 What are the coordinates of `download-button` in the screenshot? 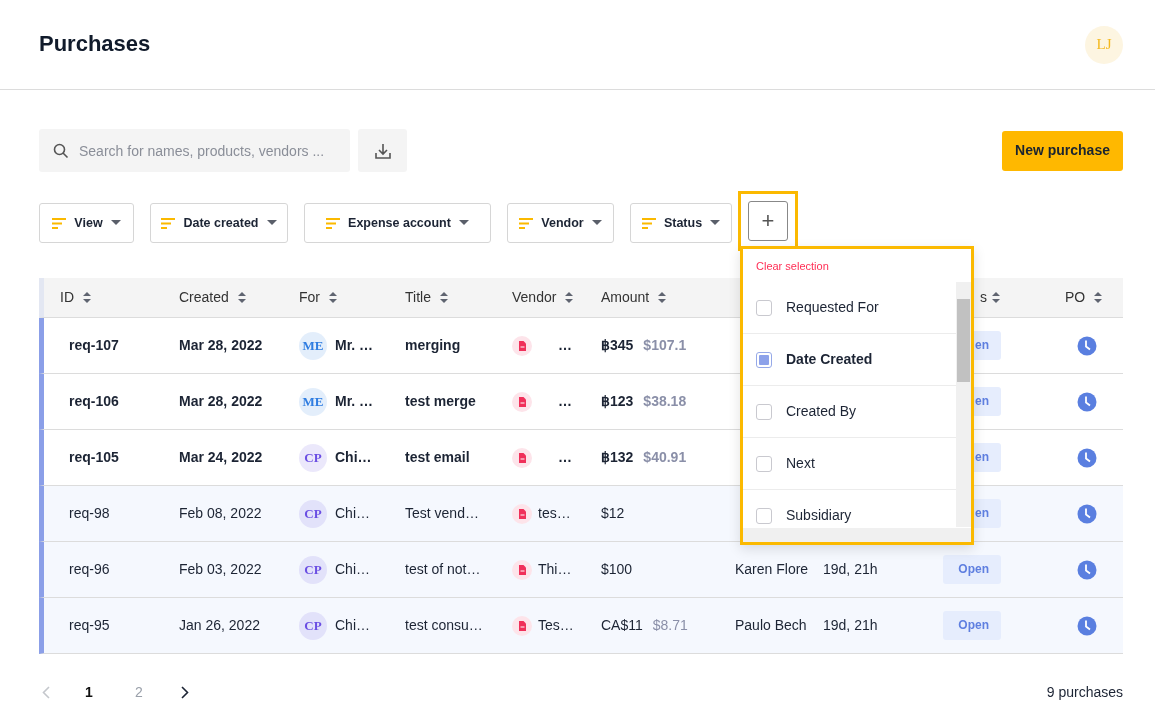 It's located at (382, 150).